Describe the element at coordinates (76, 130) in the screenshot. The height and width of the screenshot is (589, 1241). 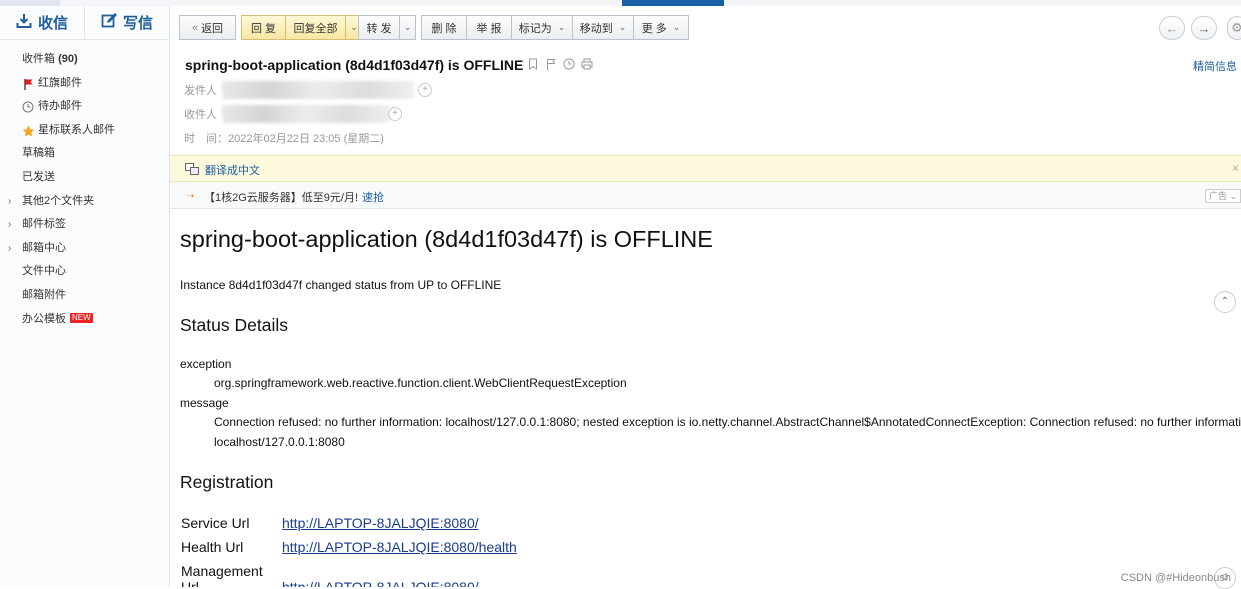
I see `folder-label: 星标联系人邮件` at that location.